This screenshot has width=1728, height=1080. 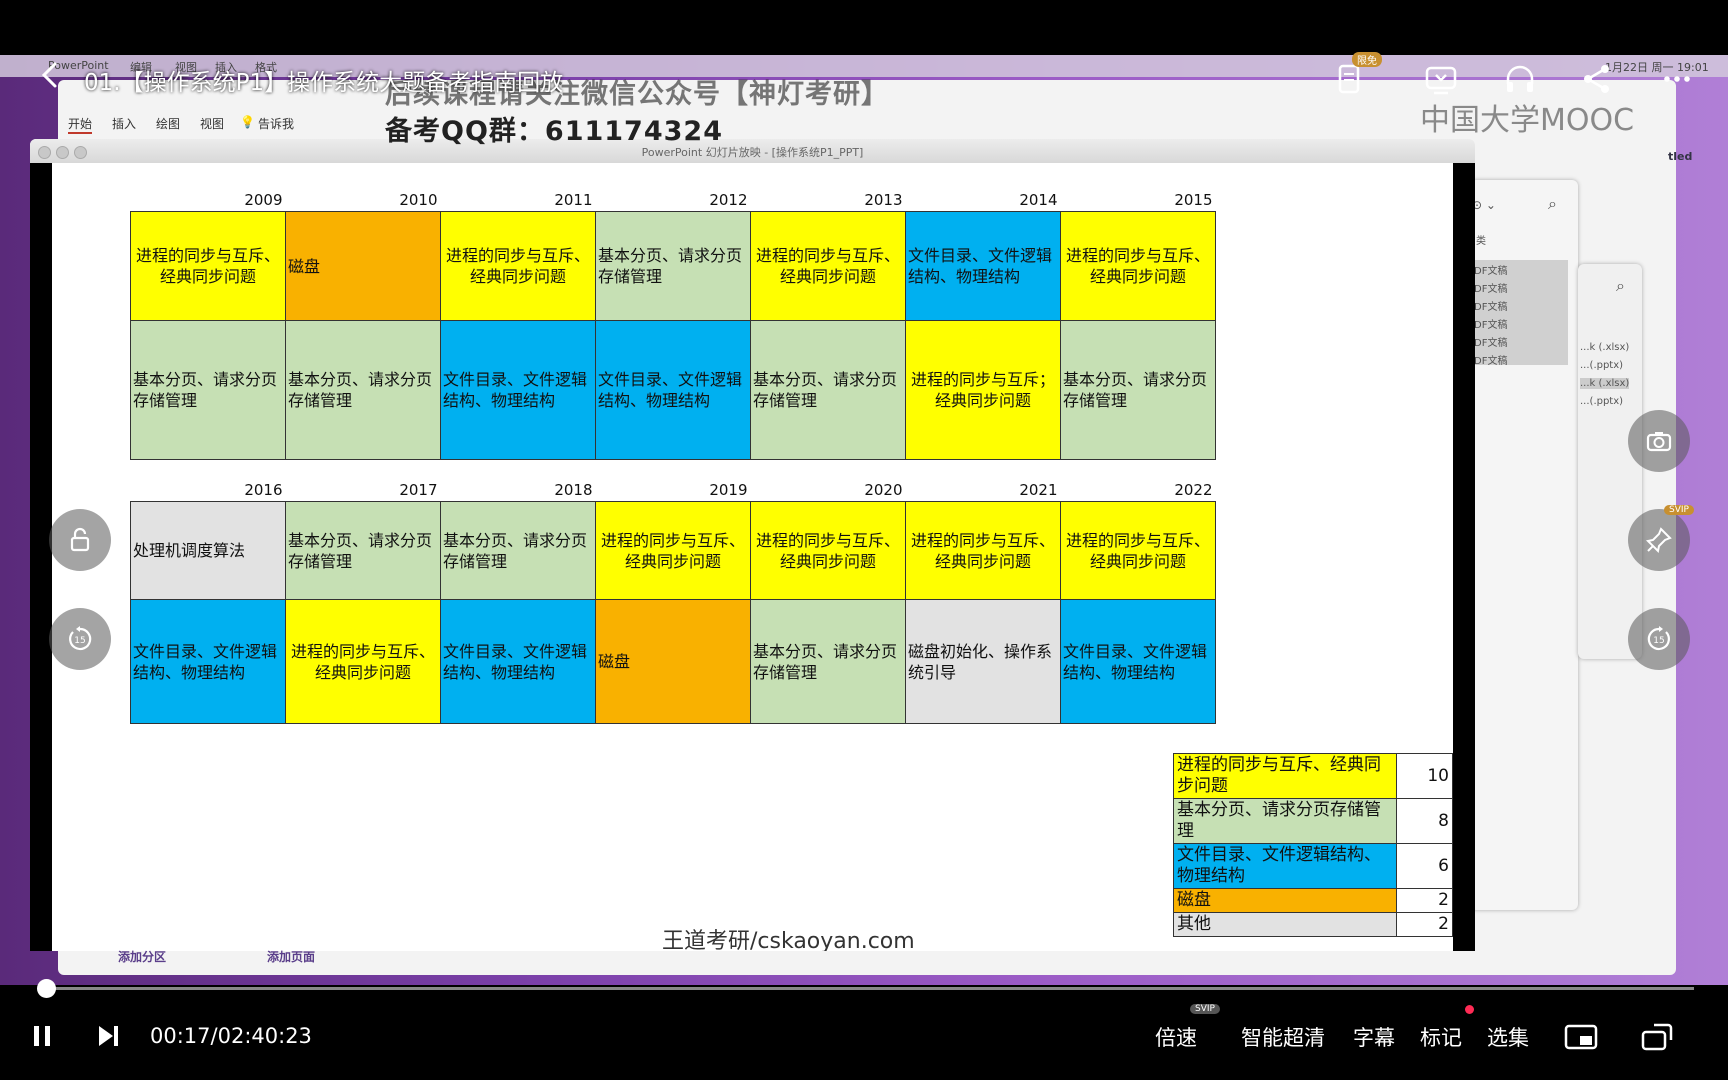 I want to click on headphones-icon, so click(x=1520, y=79).